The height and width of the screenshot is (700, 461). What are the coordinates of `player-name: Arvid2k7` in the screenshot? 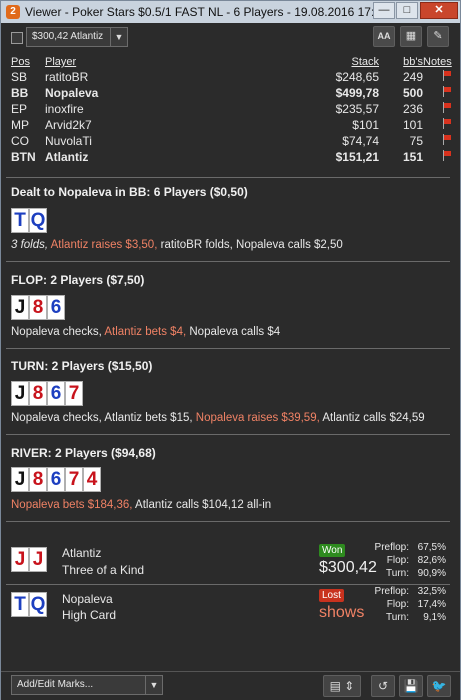 It's located at (68, 125).